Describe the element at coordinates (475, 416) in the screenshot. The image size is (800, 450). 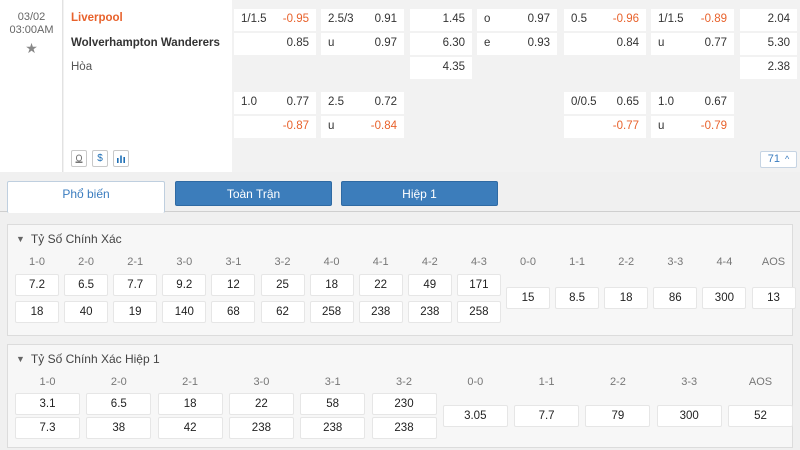
I see `score-odds-cell: 3.05` at that location.